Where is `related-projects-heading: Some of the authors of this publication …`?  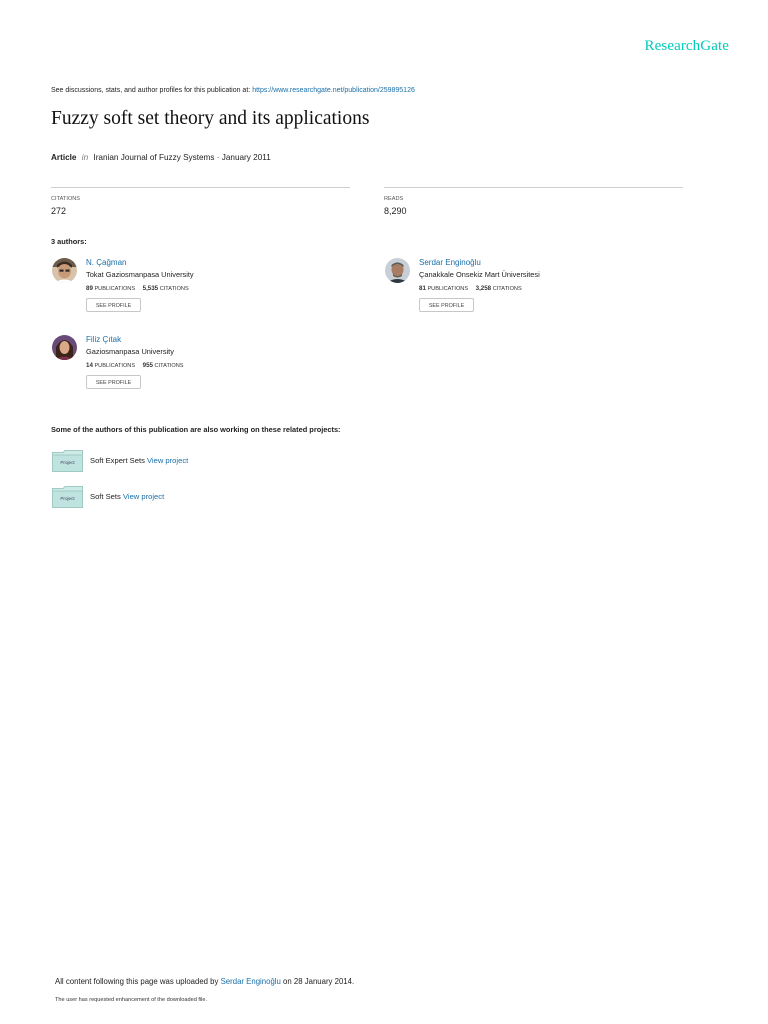 related-projects-heading: Some of the authors of this publication … is located at coordinates (196, 429).